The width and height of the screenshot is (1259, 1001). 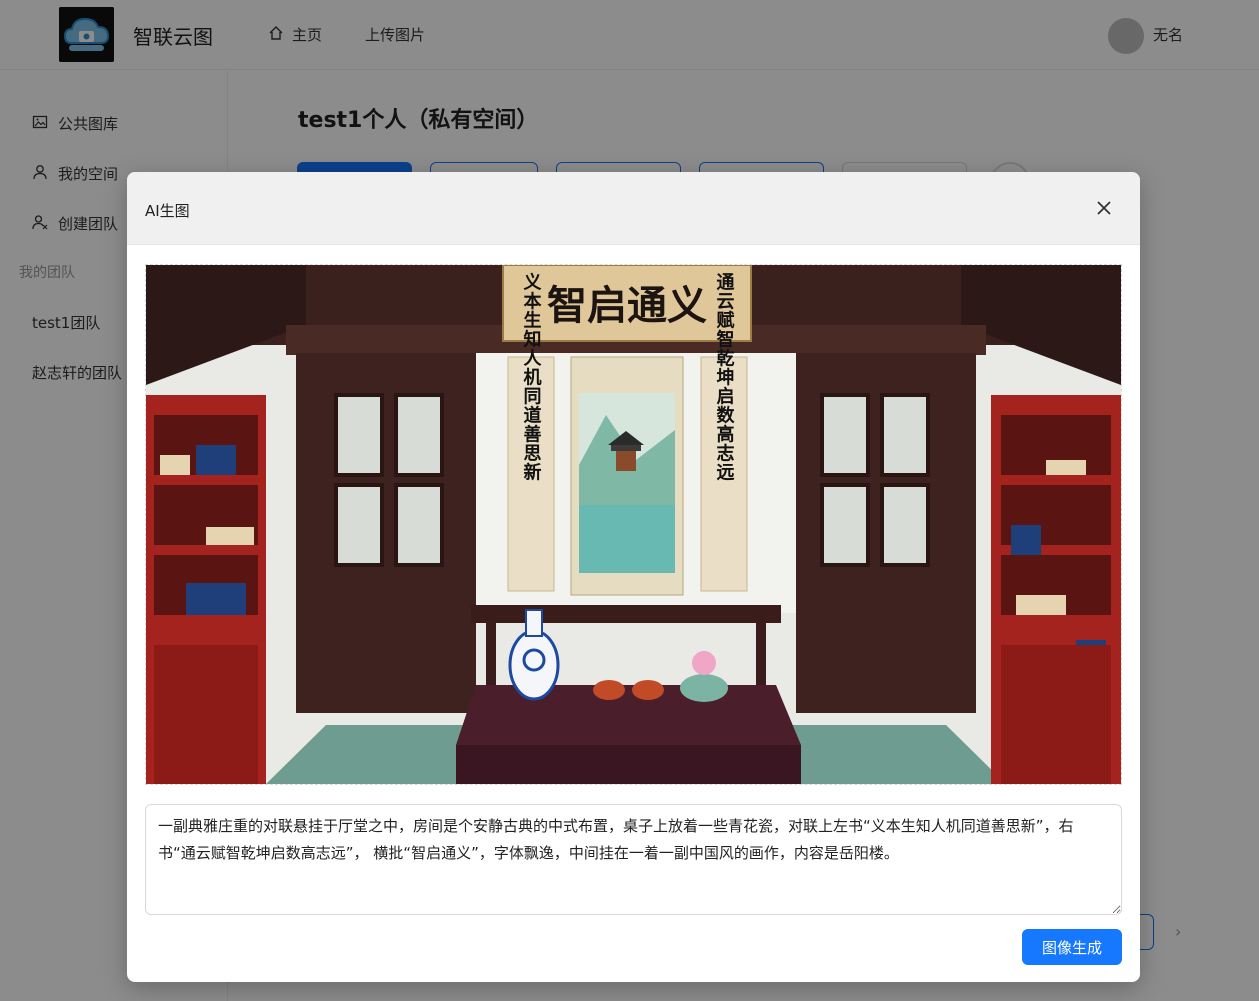 I want to click on close-icon, so click(x=1104, y=209).